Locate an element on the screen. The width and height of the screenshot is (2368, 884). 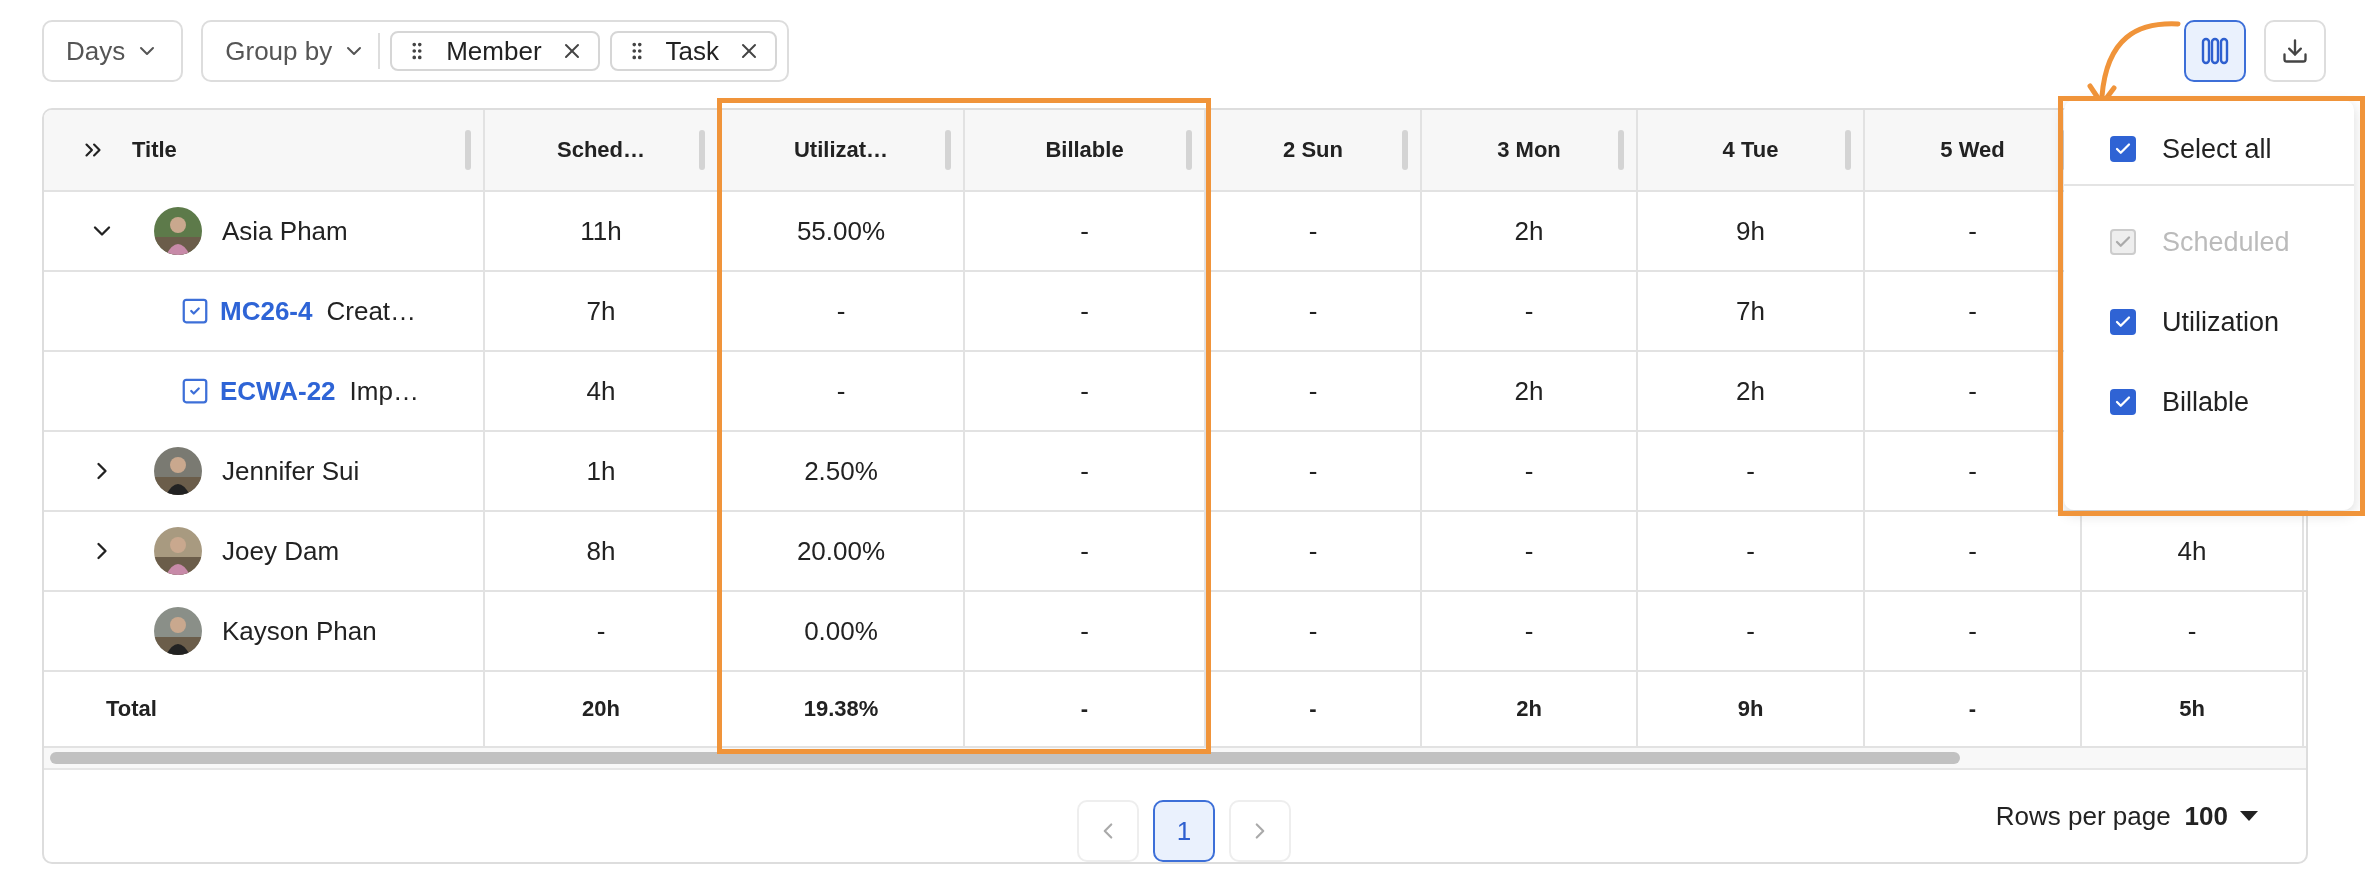
table-cell: 19.38% is located at coordinates (842, 710).